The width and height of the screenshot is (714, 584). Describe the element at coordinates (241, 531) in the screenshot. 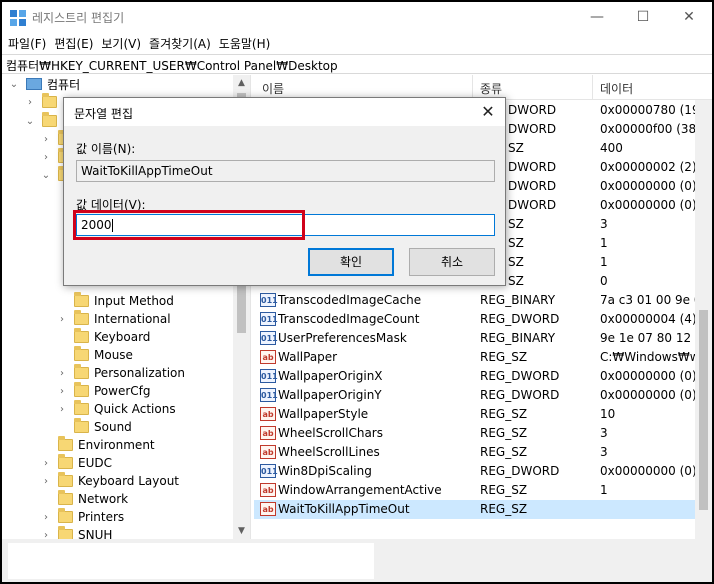

I see `scroll-down-icon: ▼` at that location.